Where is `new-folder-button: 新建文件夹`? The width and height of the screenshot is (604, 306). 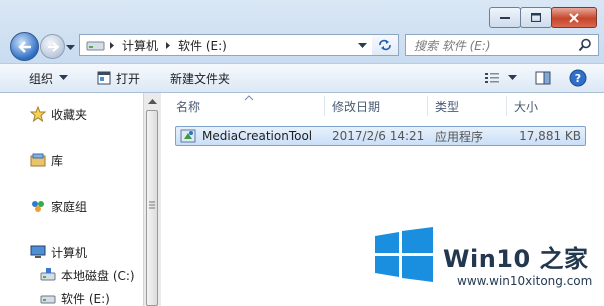 new-folder-button: 新建文件夹 is located at coordinates (200, 78).